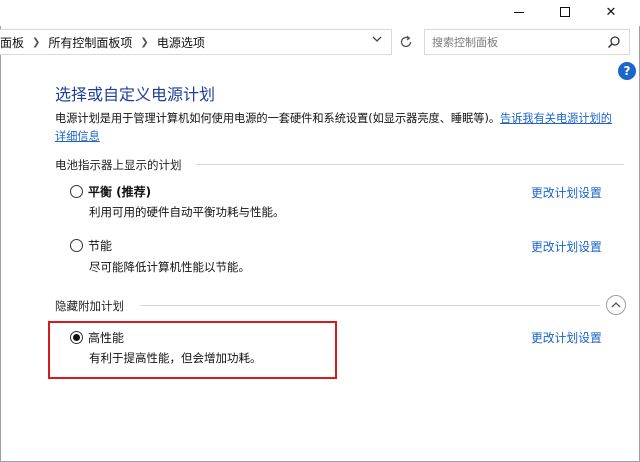 The image size is (640, 462). What do you see at coordinates (517, 42) in the screenshot?
I see `search-input` at bounding box center [517, 42].